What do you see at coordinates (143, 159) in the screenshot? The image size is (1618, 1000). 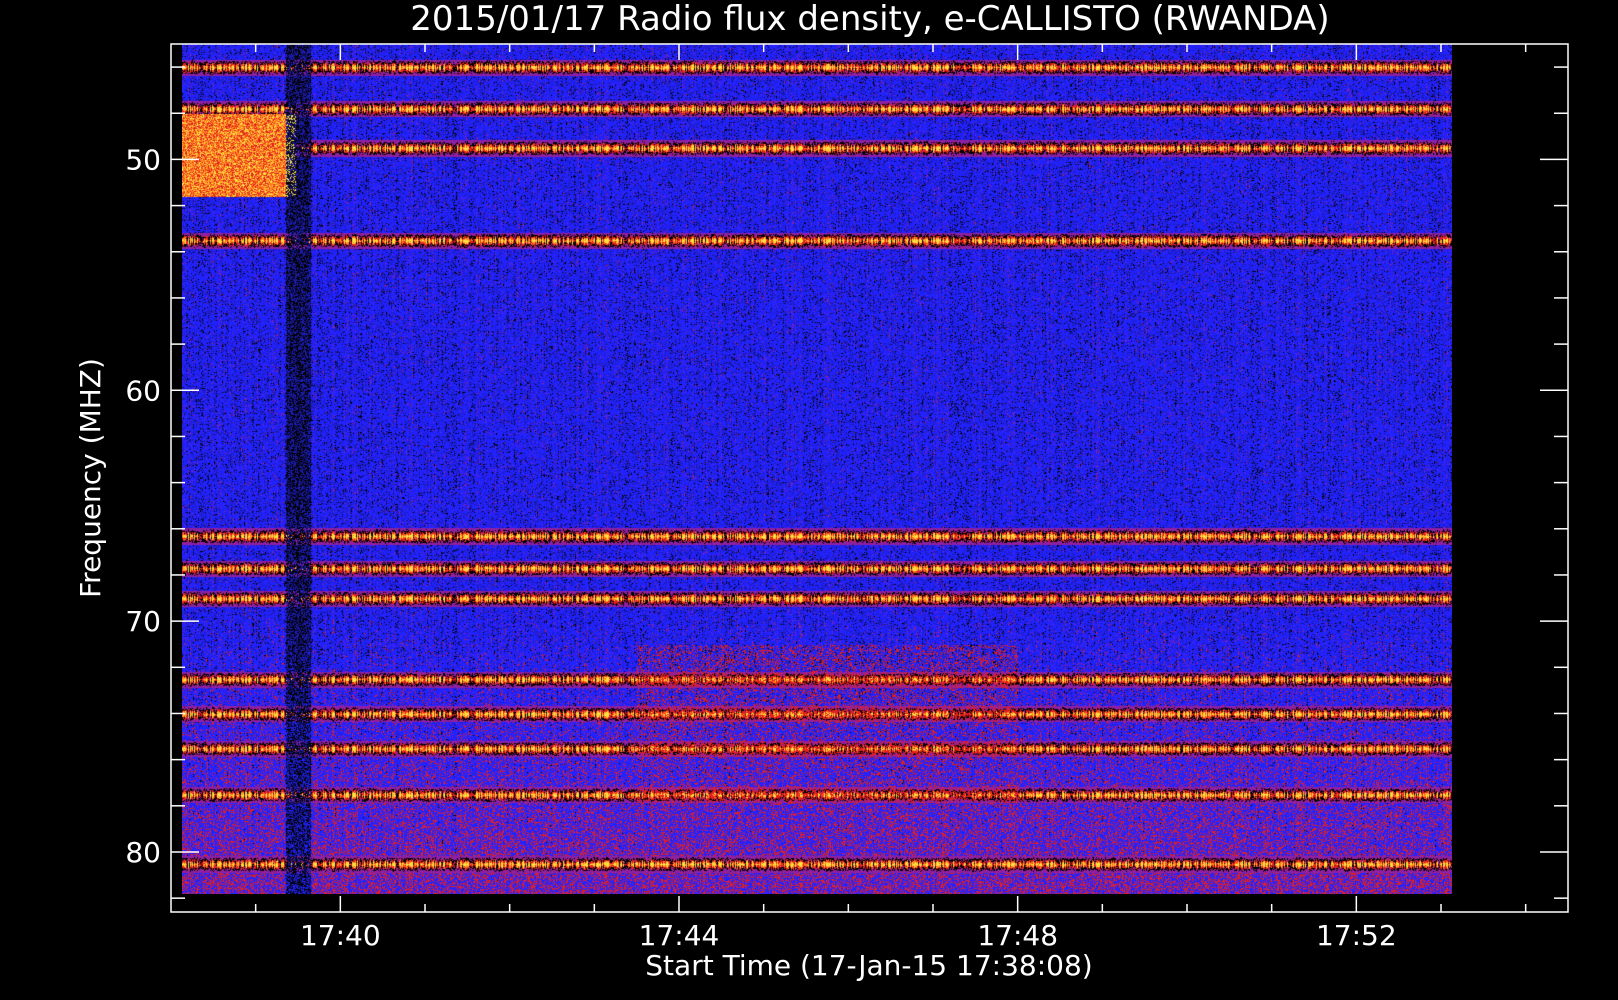 I see `y-tick-label: 50` at bounding box center [143, 159].